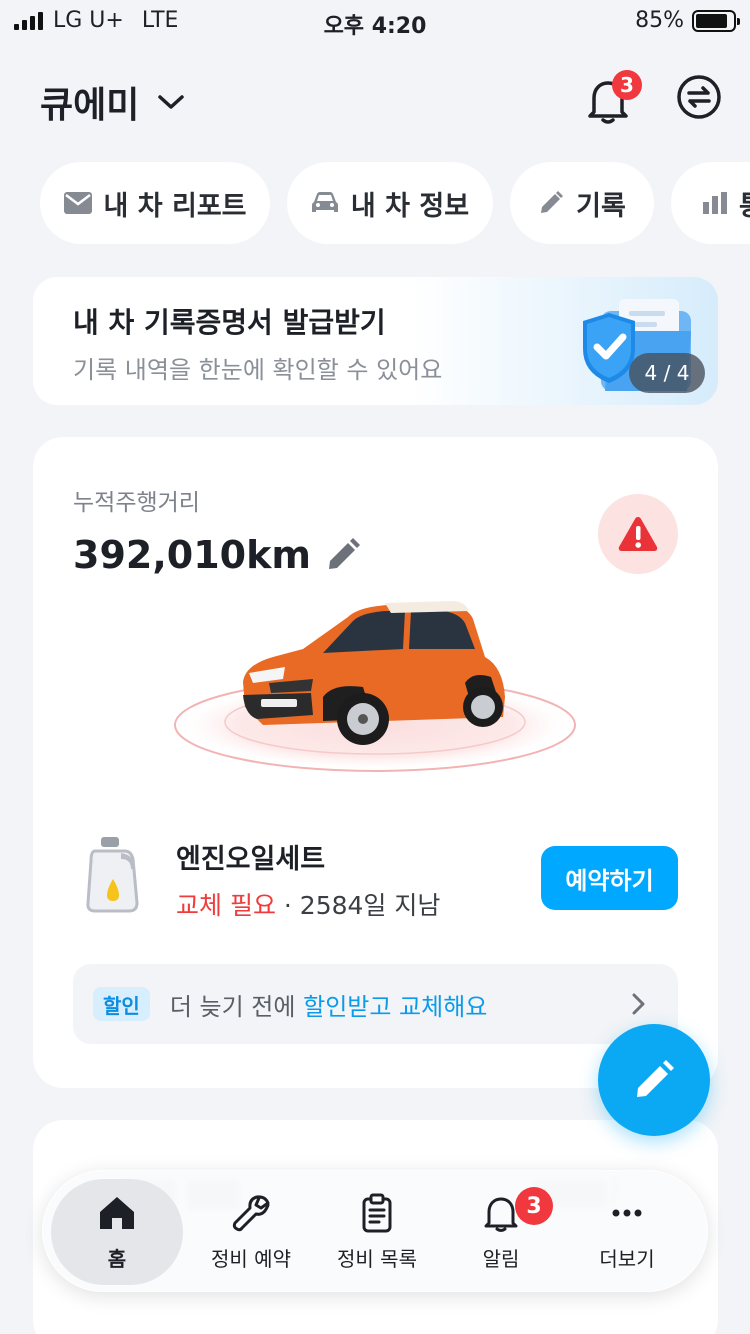  I want to click on mileage-value: 392,010km, so click(192, 555).